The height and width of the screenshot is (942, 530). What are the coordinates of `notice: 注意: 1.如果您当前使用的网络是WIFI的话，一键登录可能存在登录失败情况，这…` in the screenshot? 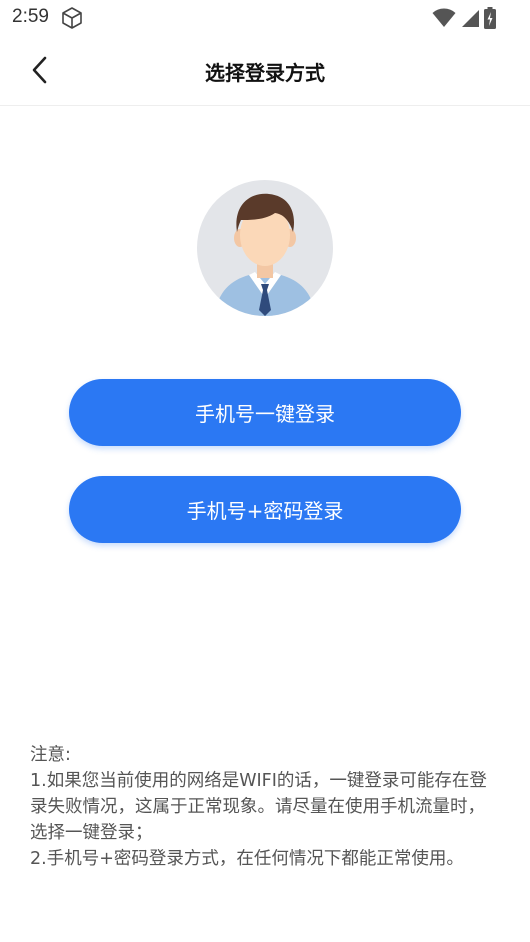 It's located at (266, 807).